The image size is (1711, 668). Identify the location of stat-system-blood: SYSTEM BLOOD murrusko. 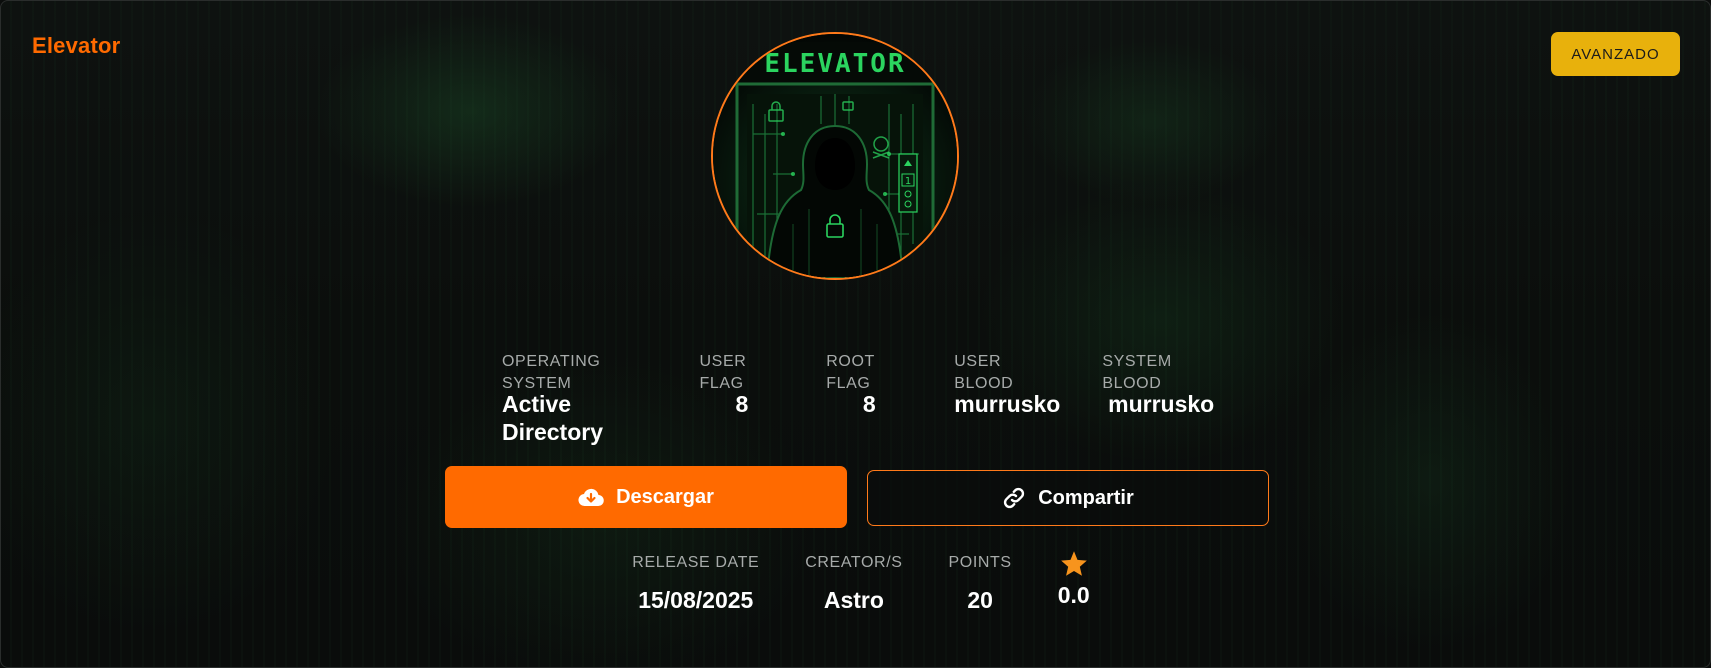
(1161, 398).